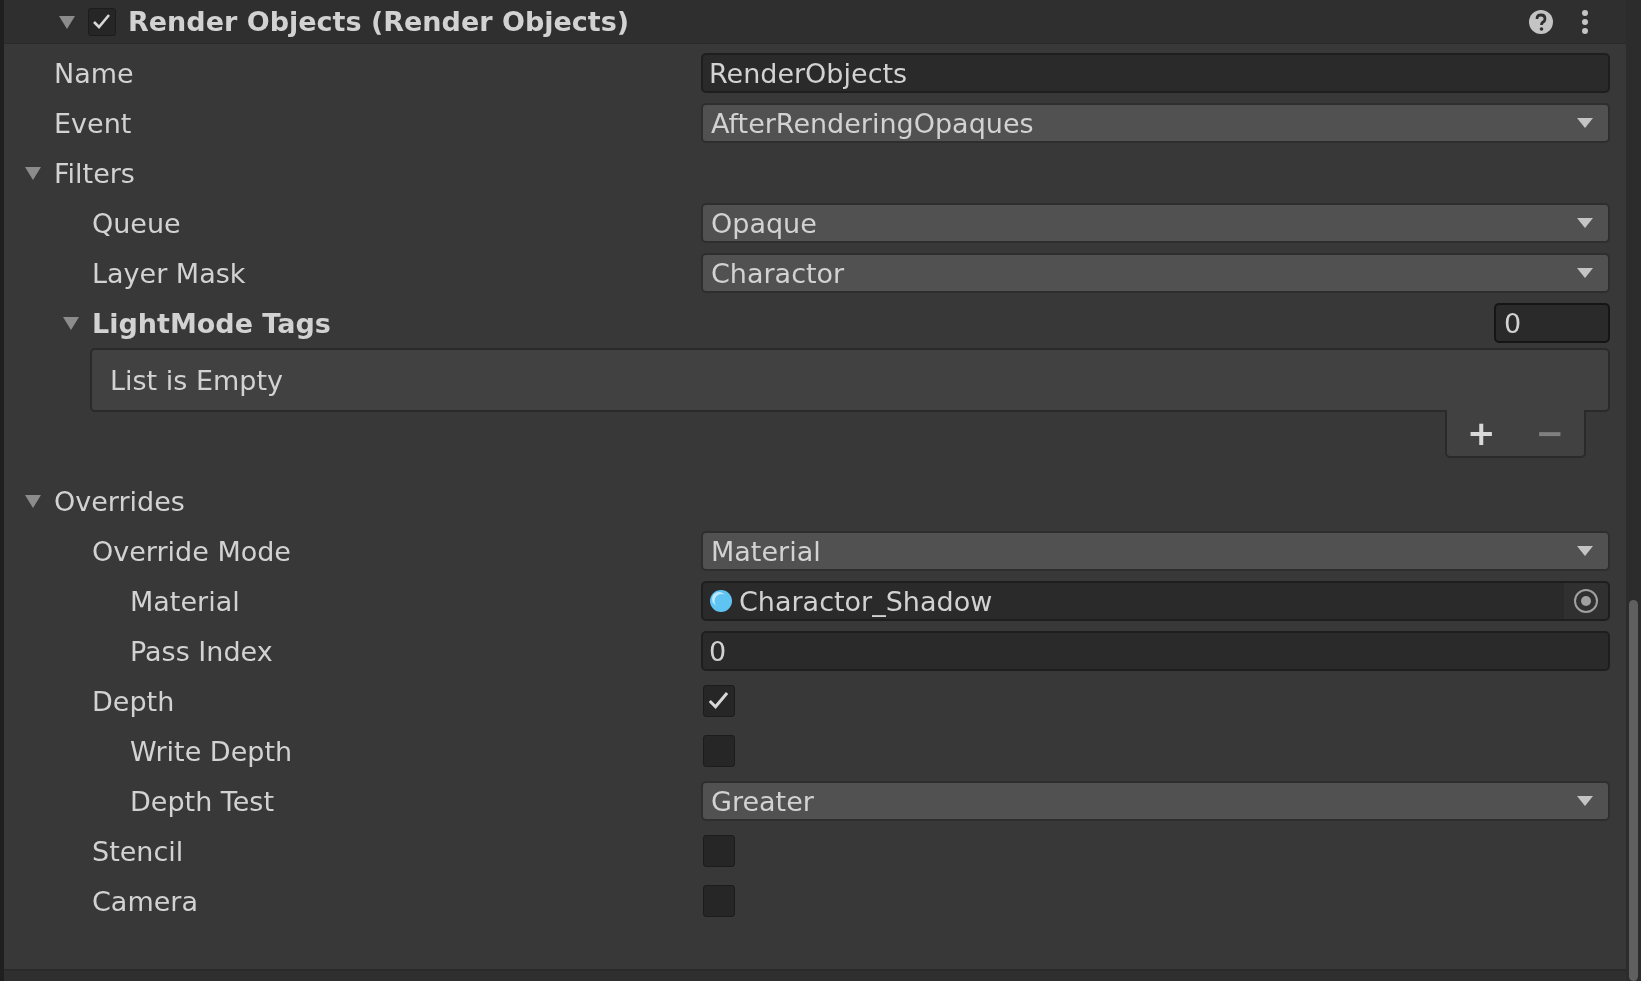  I want to click on foldout-label: LightMode Tags, so click(211, 323).